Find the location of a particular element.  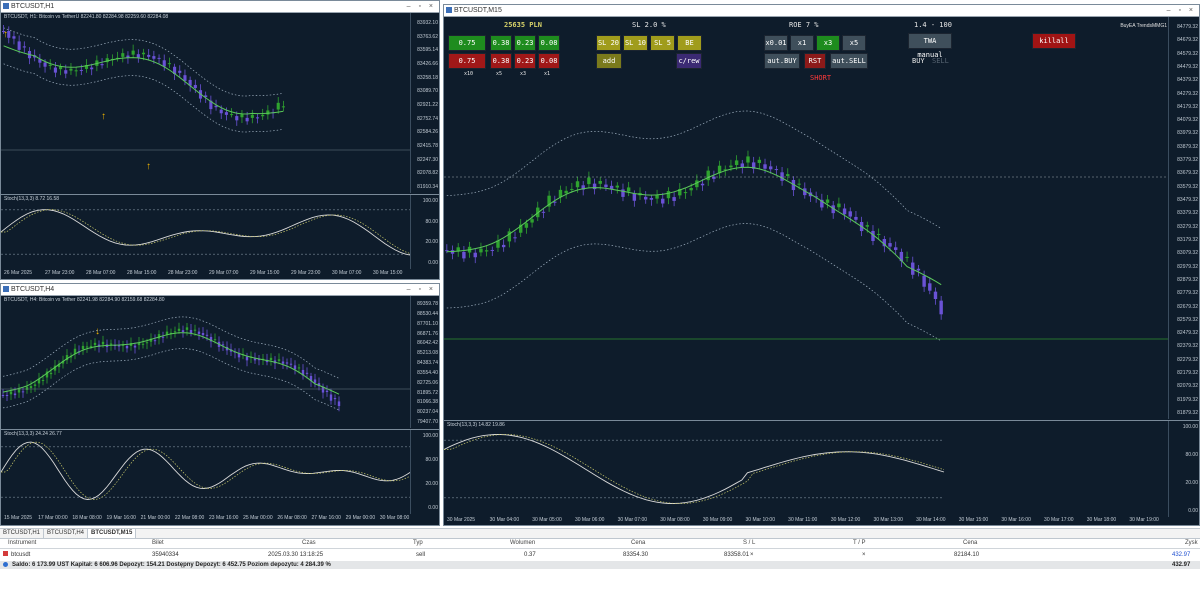

multiplier-button-2: x3 is located at coordinates (828, 43).